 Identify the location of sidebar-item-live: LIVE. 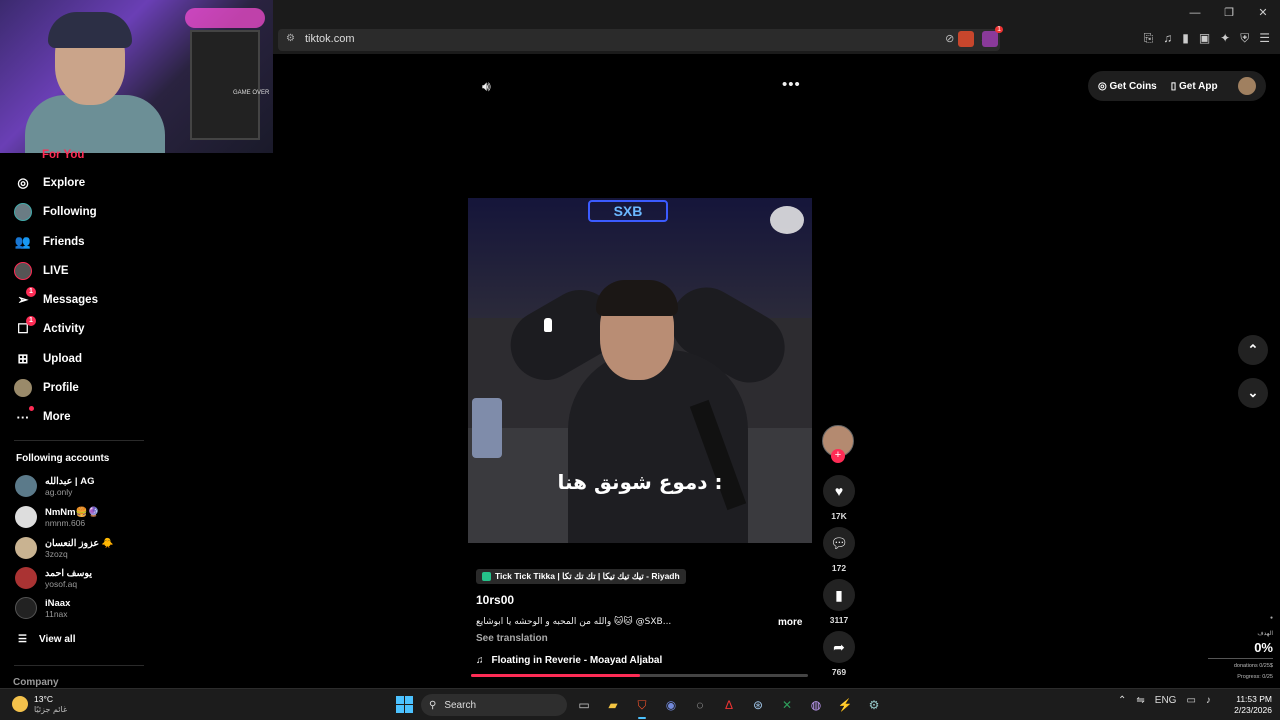
(41, 271).